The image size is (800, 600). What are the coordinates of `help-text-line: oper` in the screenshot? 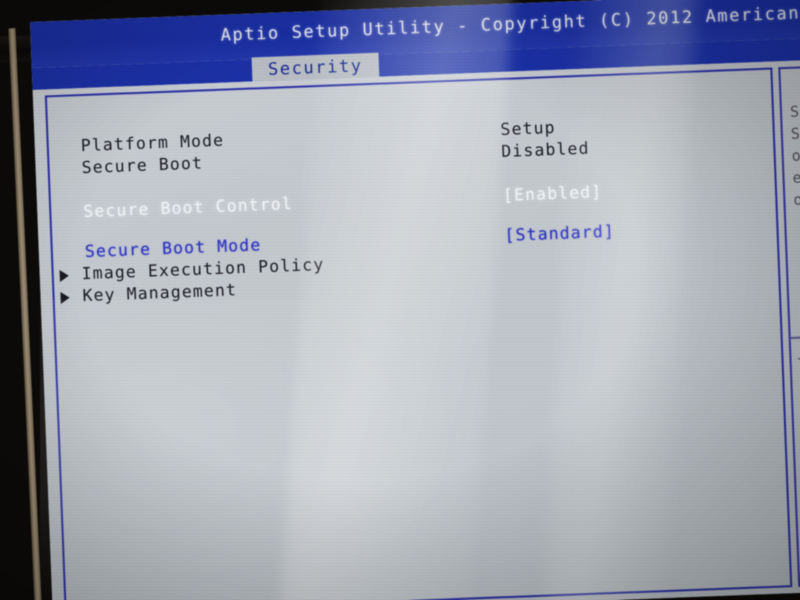 It's located at (796, 199).